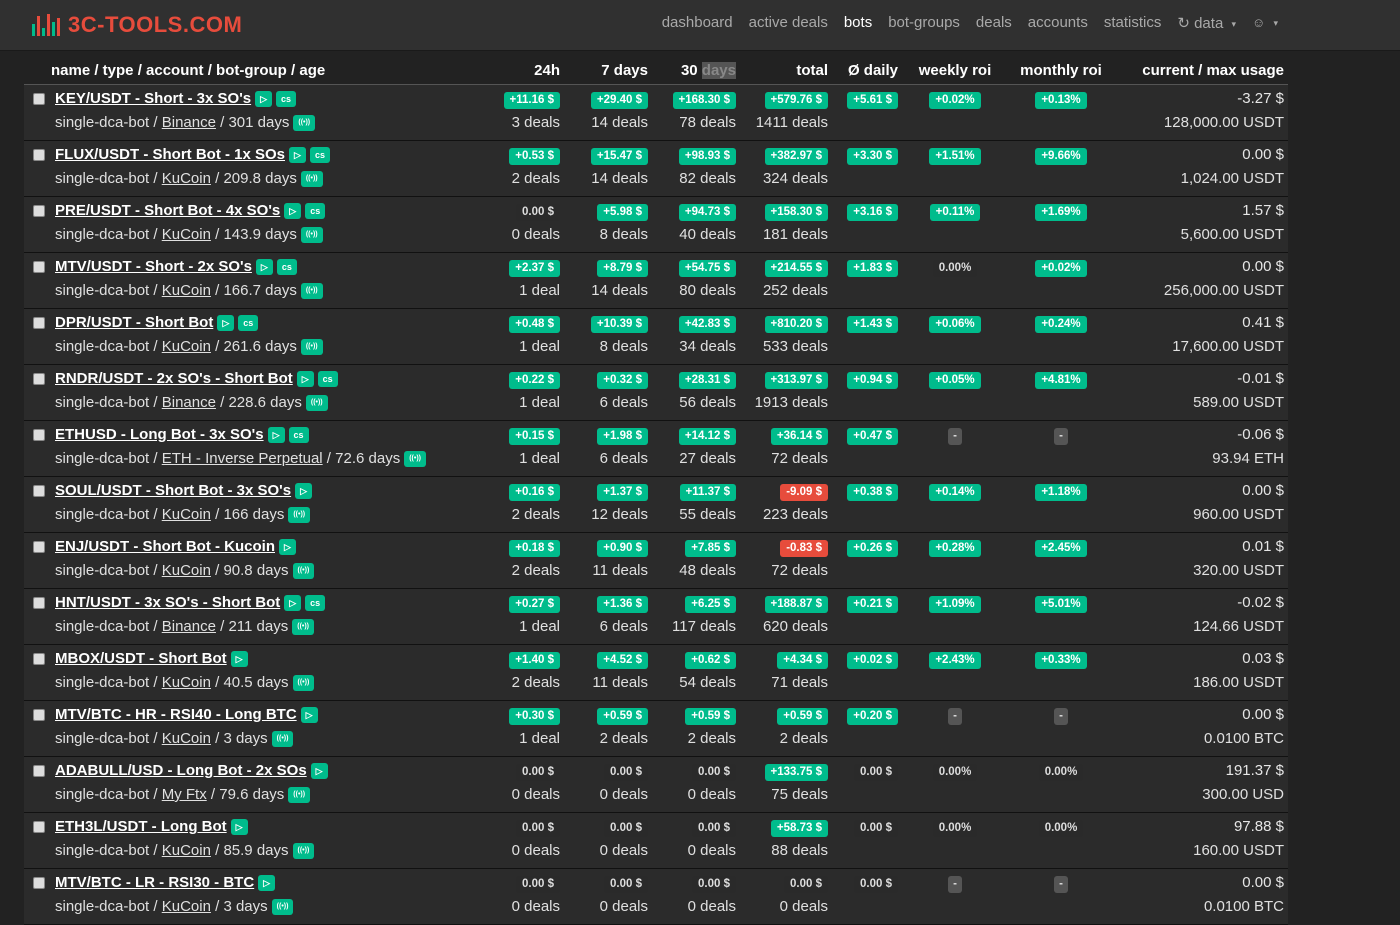  Describe the element at coordinates (141, 658) in the screenshot. I see `bot-name-link: MBOX/USDT - Short Bot` at that location.